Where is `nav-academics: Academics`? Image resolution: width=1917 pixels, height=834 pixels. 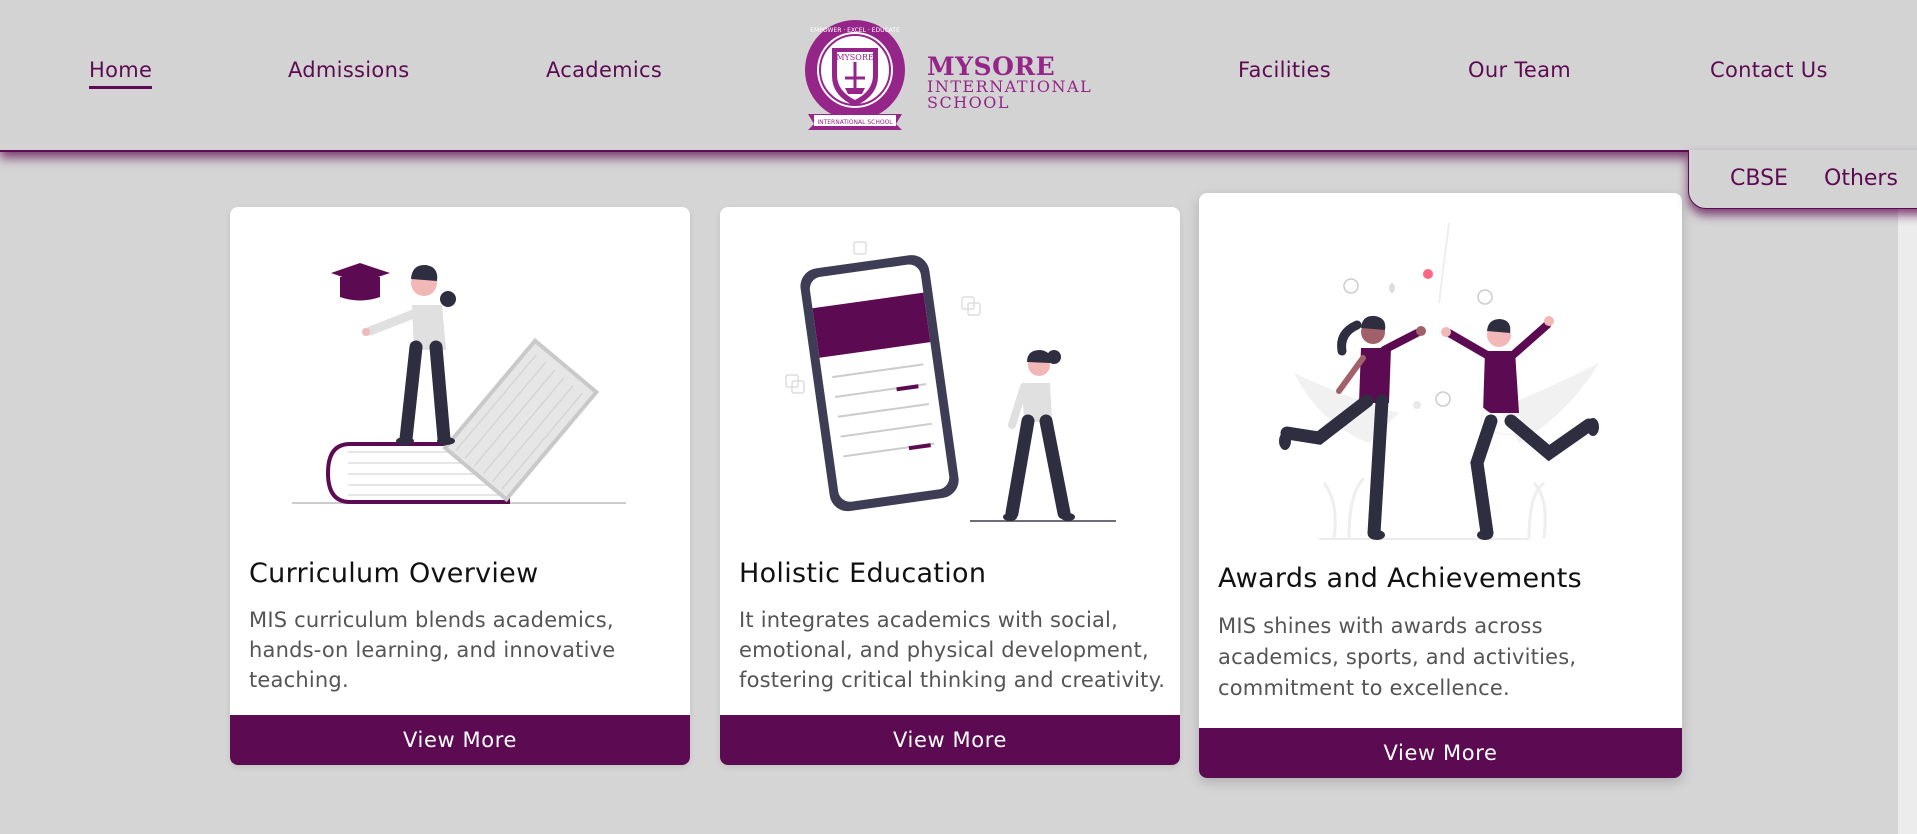
nav-academics: Academics is located at coordinates (604, 70).